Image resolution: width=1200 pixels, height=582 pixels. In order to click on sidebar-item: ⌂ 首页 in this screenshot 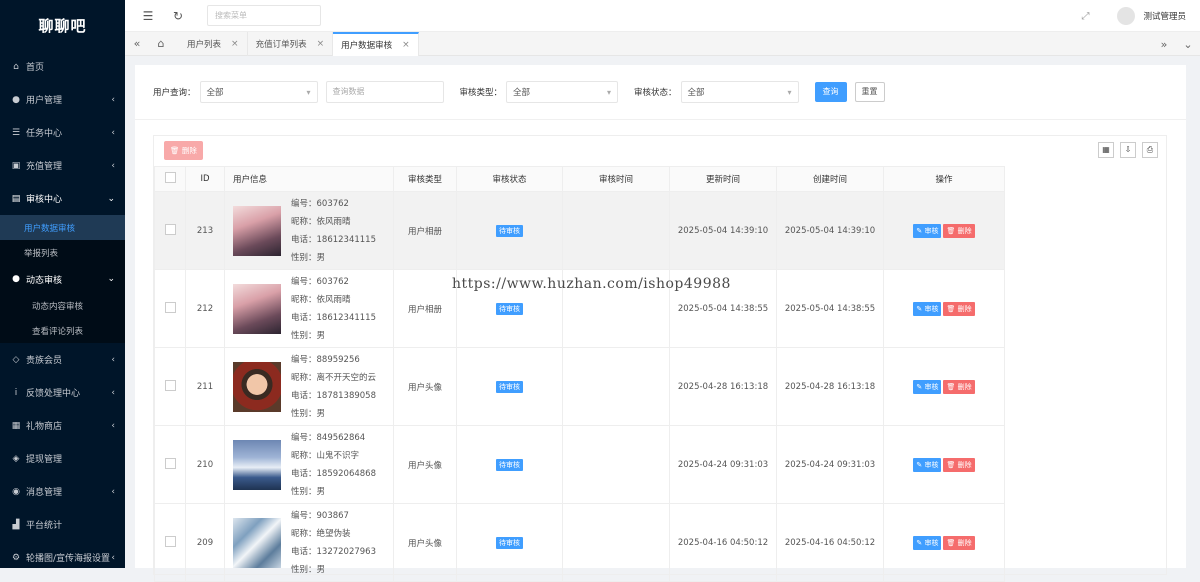, I will do `click(62, 66)`.